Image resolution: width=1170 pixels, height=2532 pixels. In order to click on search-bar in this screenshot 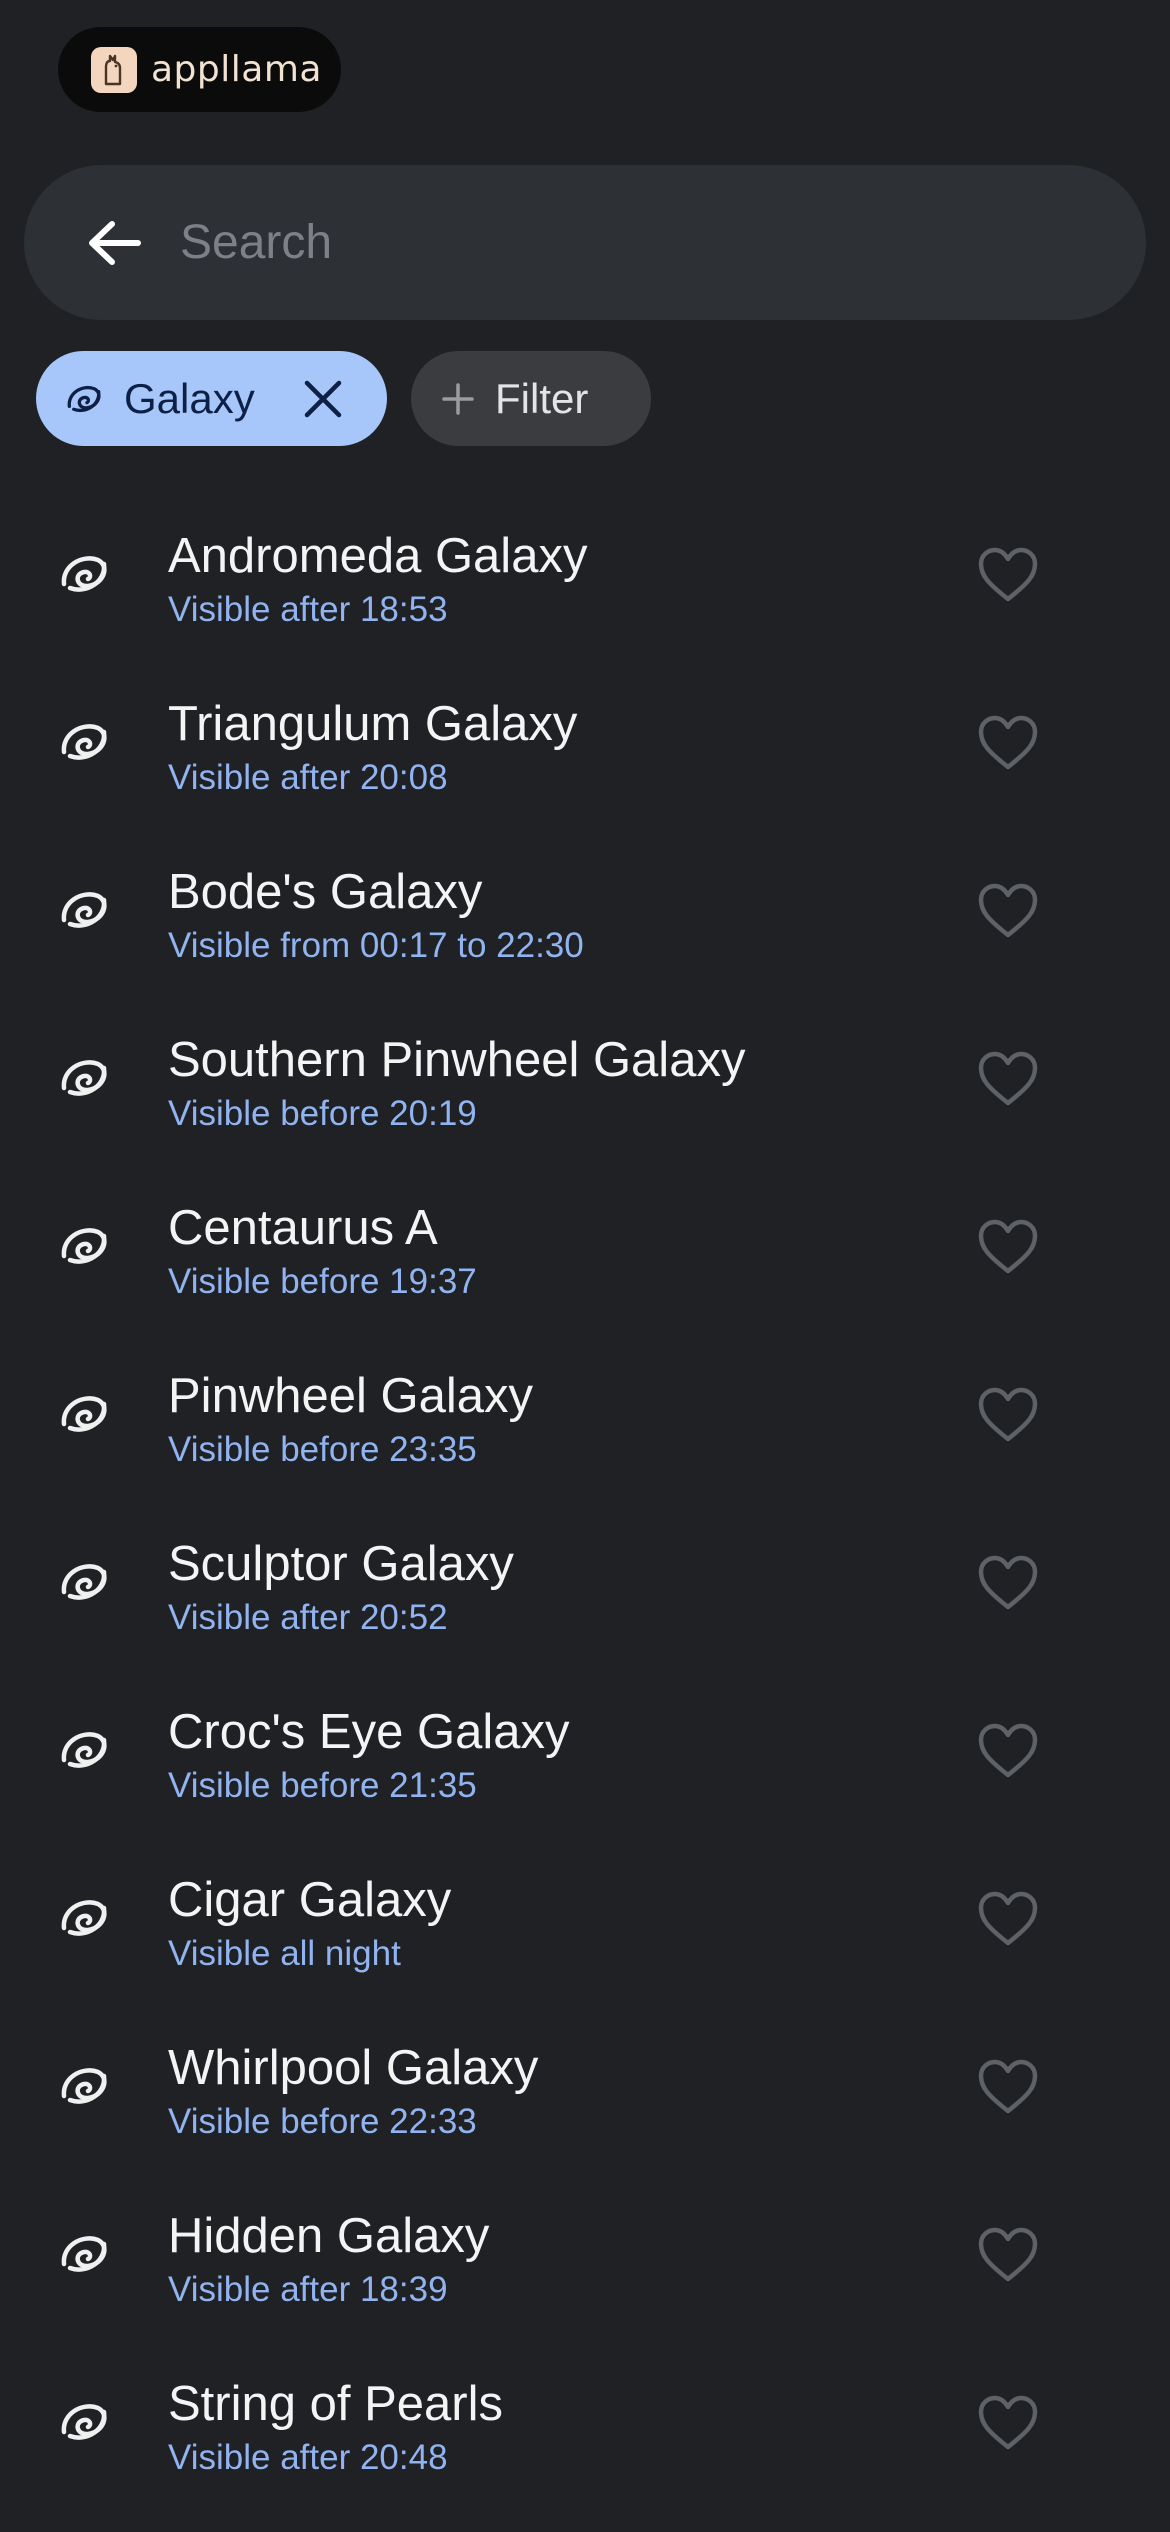, I will do `click(585, 242)`.